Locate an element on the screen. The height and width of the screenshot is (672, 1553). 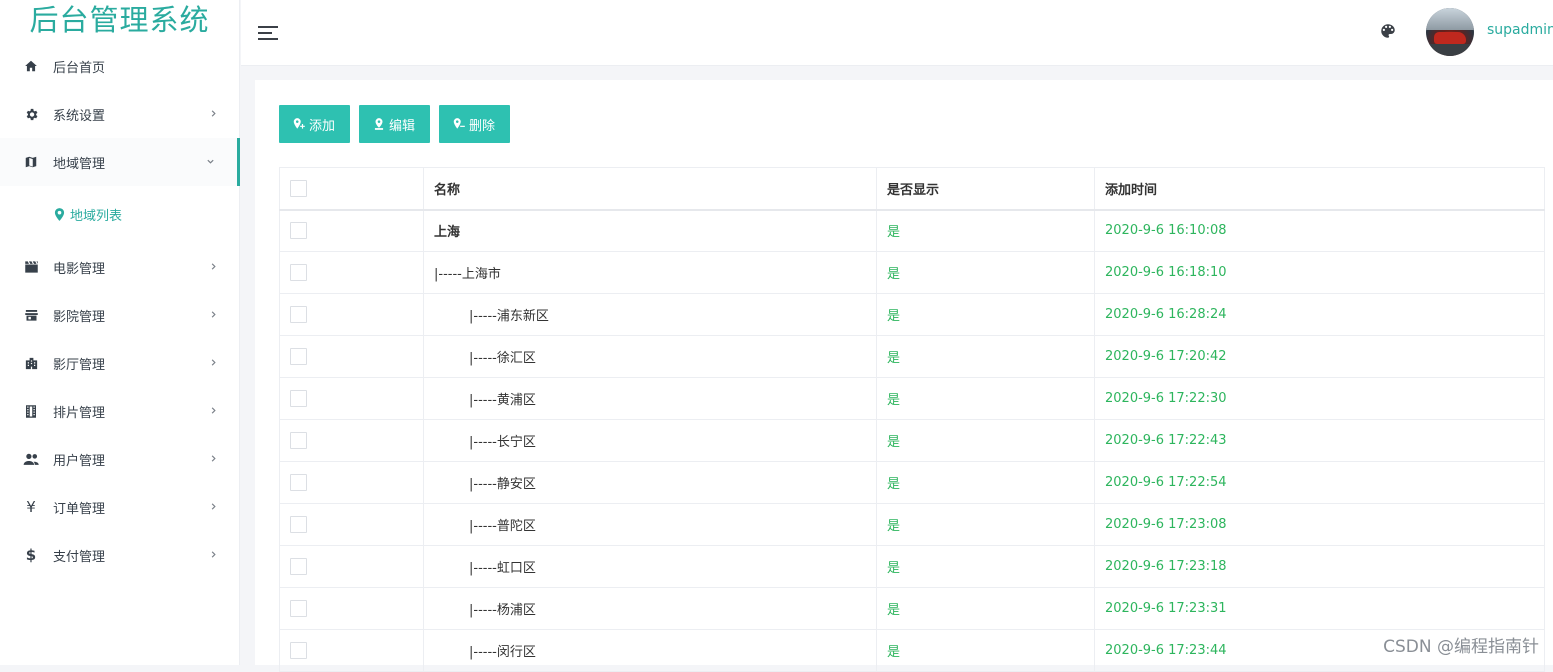
add-button-label: 添加 is located at coordinates (322, 126).